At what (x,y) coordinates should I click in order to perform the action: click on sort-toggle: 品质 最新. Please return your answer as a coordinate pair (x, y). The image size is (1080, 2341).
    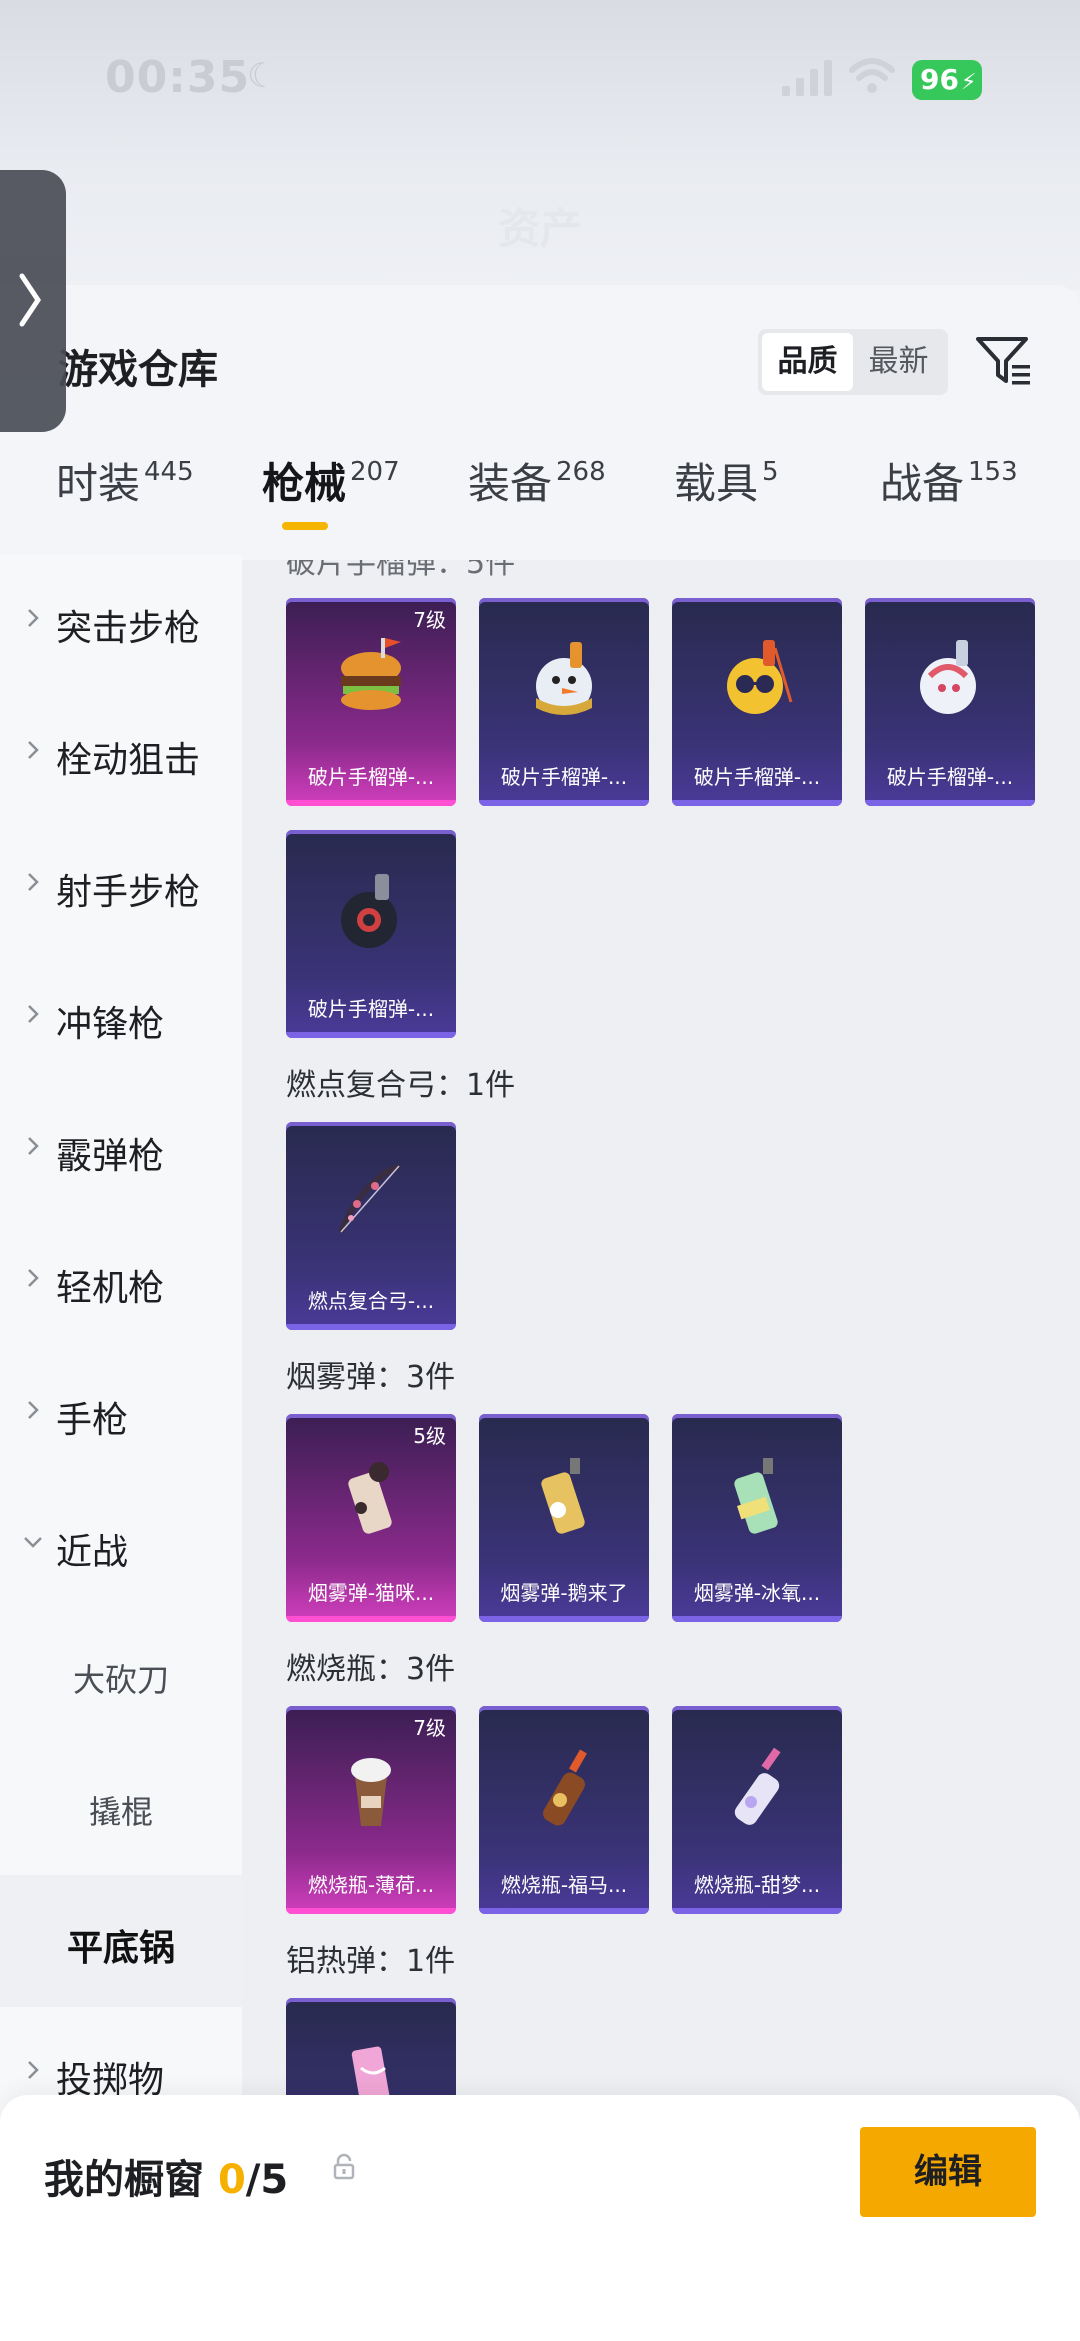
    Looking at the image, I should click on (853, 362).